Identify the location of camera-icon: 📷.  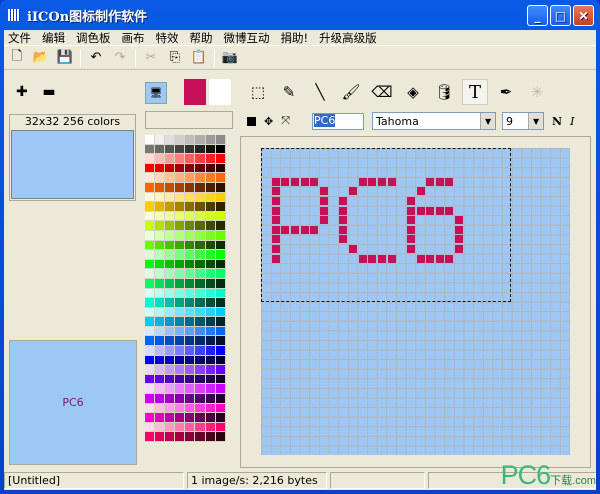
(230, 58).